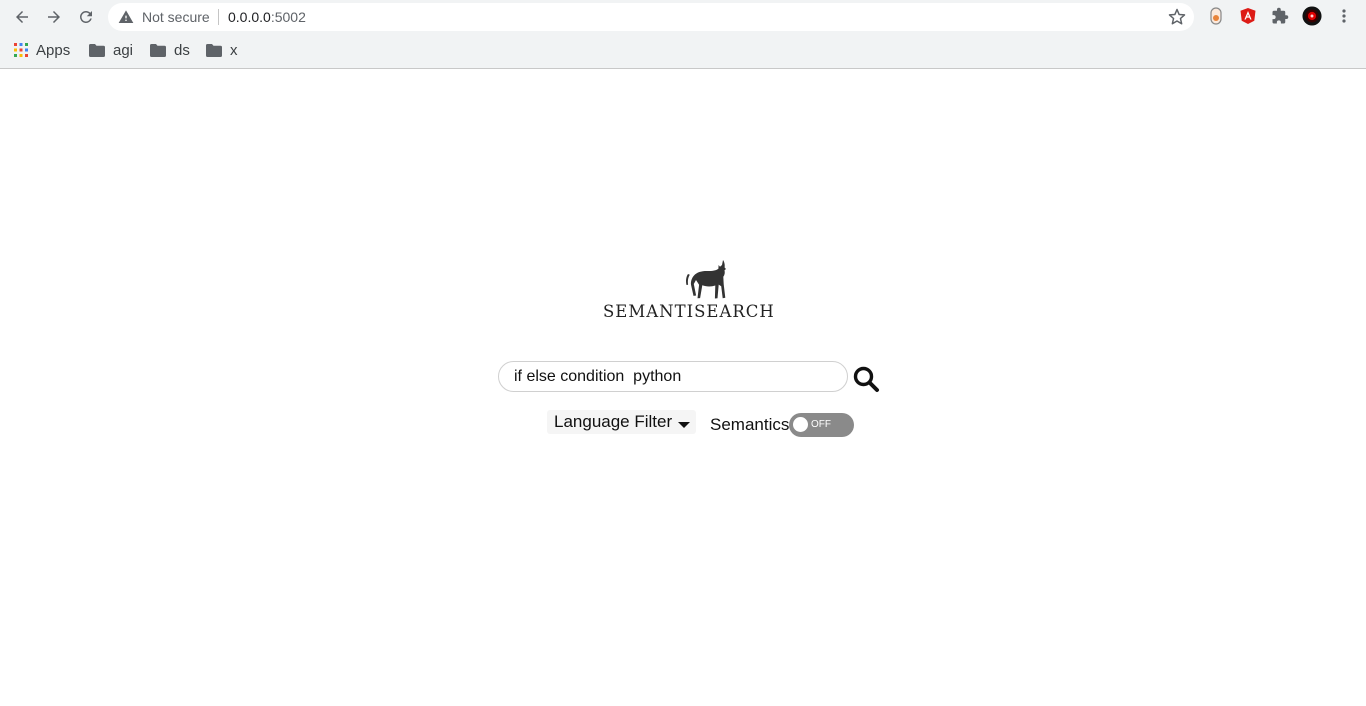  I want to click on language-filter-label: Language Filter, so click(613, 421).